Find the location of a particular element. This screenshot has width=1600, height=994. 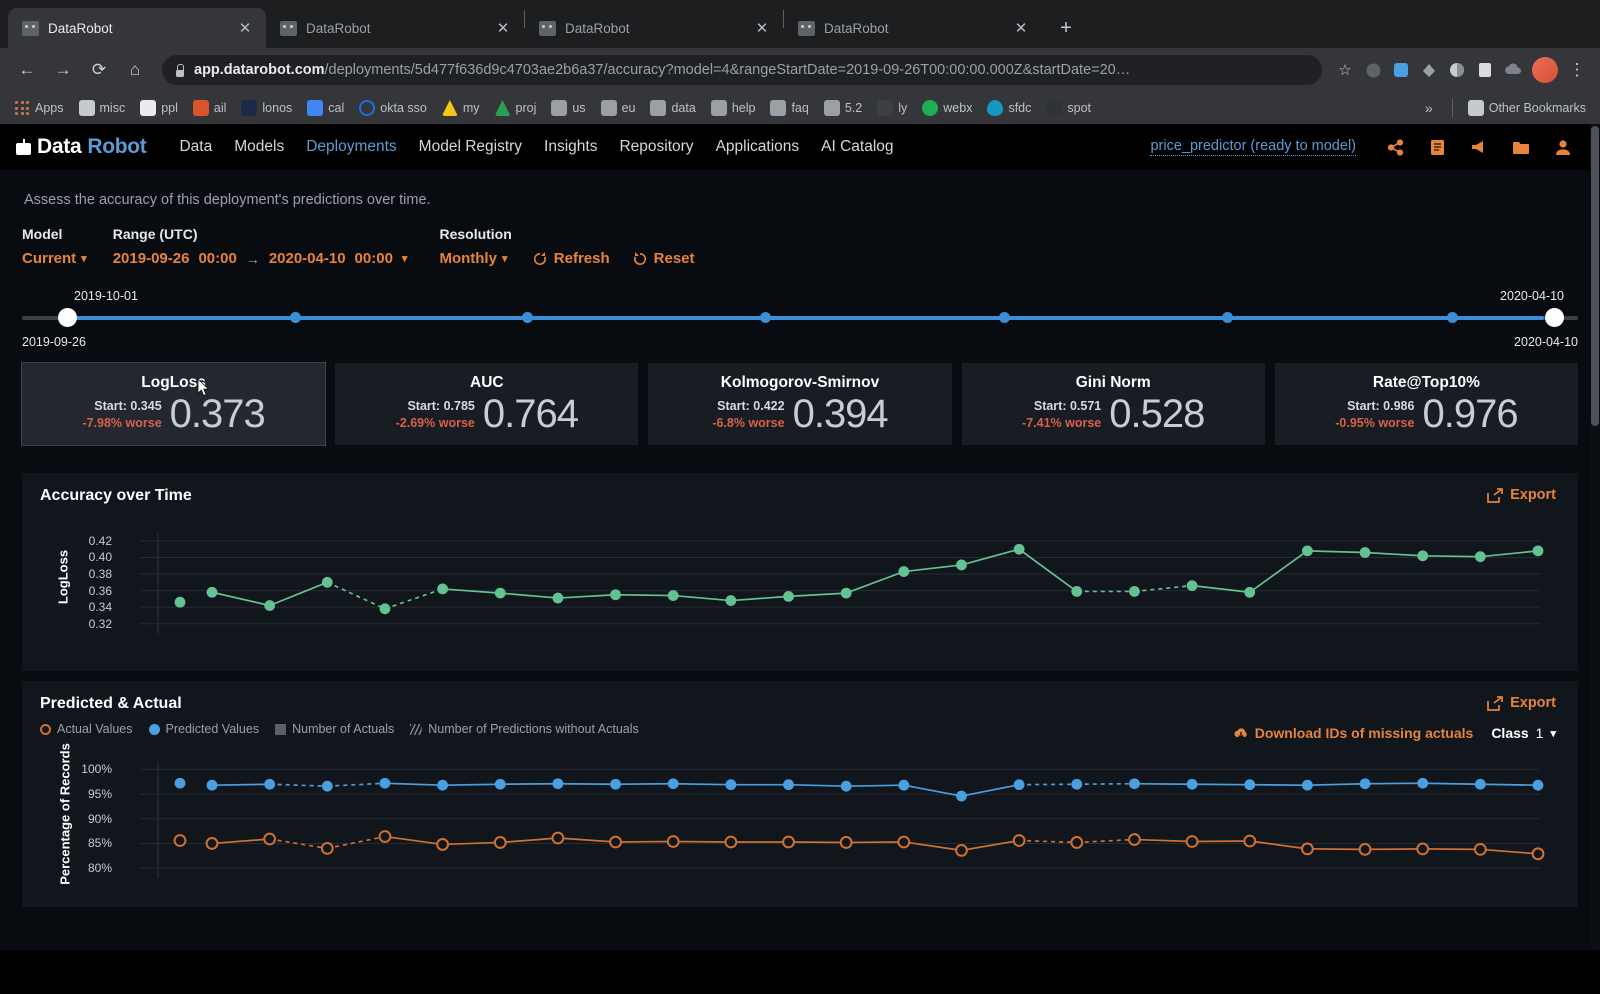

bookmarks-overflow-icon: » is located at coordinates (1429, 108).